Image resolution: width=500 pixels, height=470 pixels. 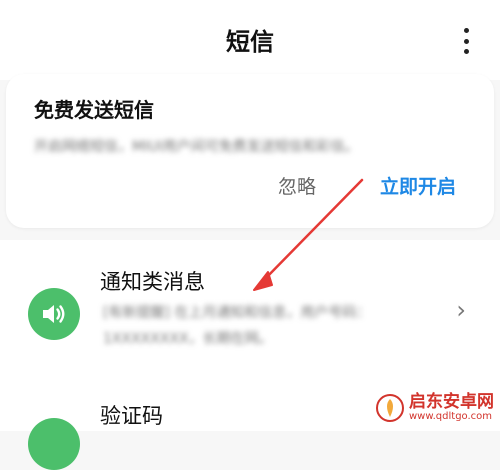 What do you see at coordinates (152, 282) in the screenshot?
I see `list-item-title: 通知类消息` at bounding box center [152, 282].